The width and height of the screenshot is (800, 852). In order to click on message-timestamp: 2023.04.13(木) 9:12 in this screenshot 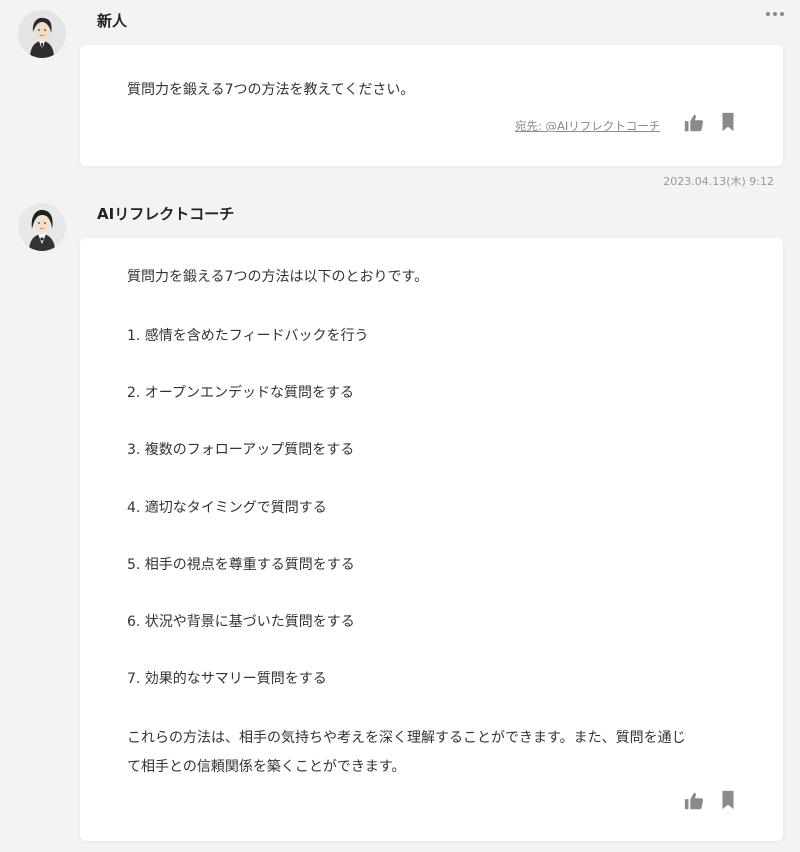, I will do `click(718, 181)`.